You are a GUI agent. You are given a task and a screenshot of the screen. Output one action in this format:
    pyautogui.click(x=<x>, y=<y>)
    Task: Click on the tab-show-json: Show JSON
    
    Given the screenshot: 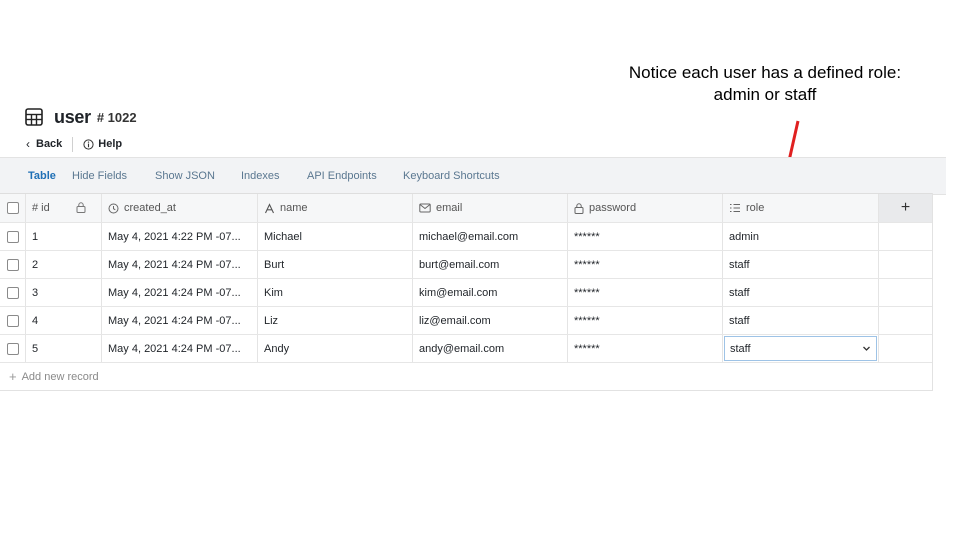 What is the action you would take?
    pyautogui.click(x=185, y=176)
    